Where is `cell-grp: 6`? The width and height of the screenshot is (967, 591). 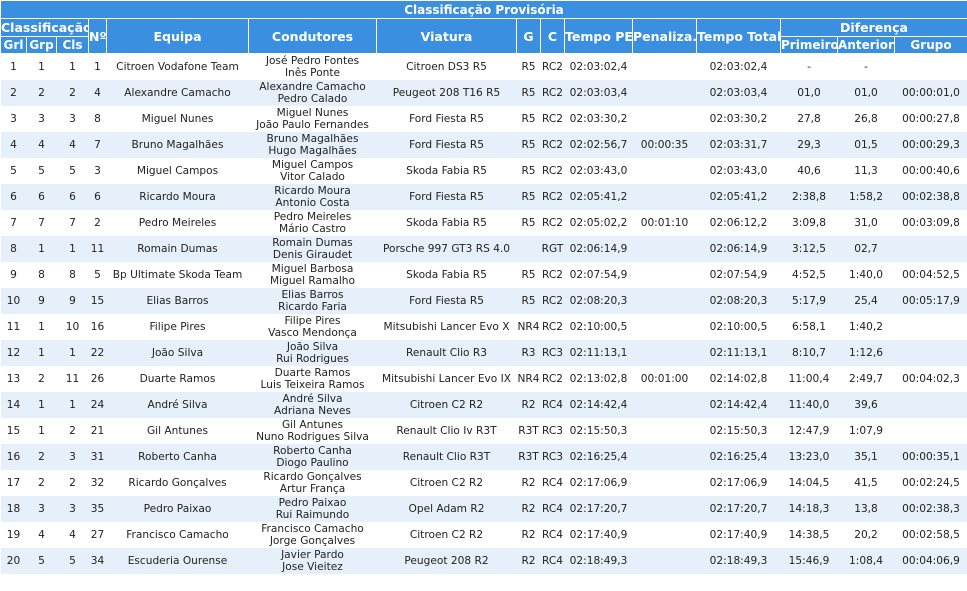
cell-grp: 6 is located at coordinates (41, 197).